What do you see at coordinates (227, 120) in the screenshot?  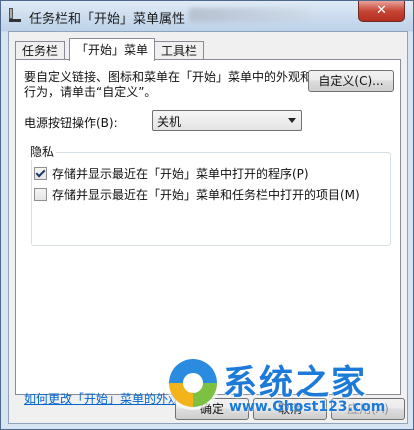 I see `power-button-select: 关机` at bounding box center [227, 120].